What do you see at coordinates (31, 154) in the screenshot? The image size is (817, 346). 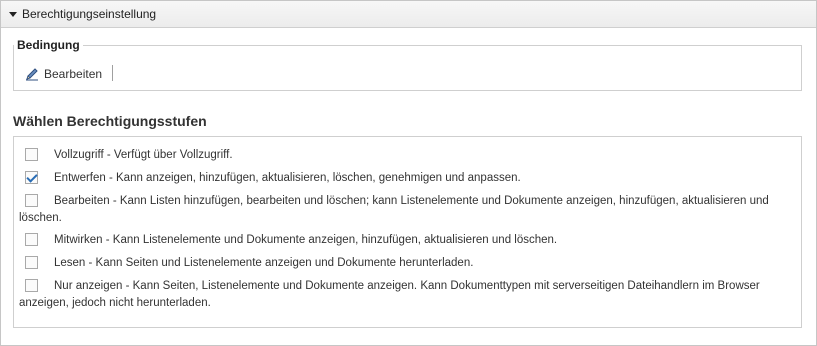 I see `permission-checkbox-full-control` at bounding box center [31, 154].